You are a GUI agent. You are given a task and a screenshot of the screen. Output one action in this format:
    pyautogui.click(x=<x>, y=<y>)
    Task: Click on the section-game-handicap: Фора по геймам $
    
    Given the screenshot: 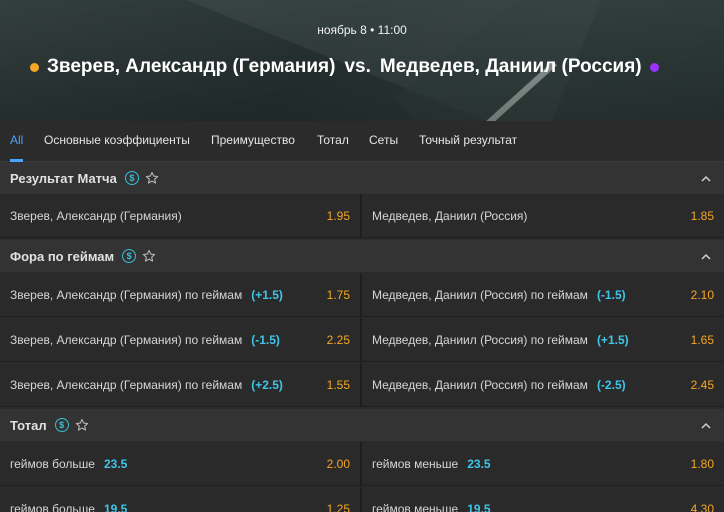 What is the action you would take?
    pyautogui.click(x=362, y=256)
    